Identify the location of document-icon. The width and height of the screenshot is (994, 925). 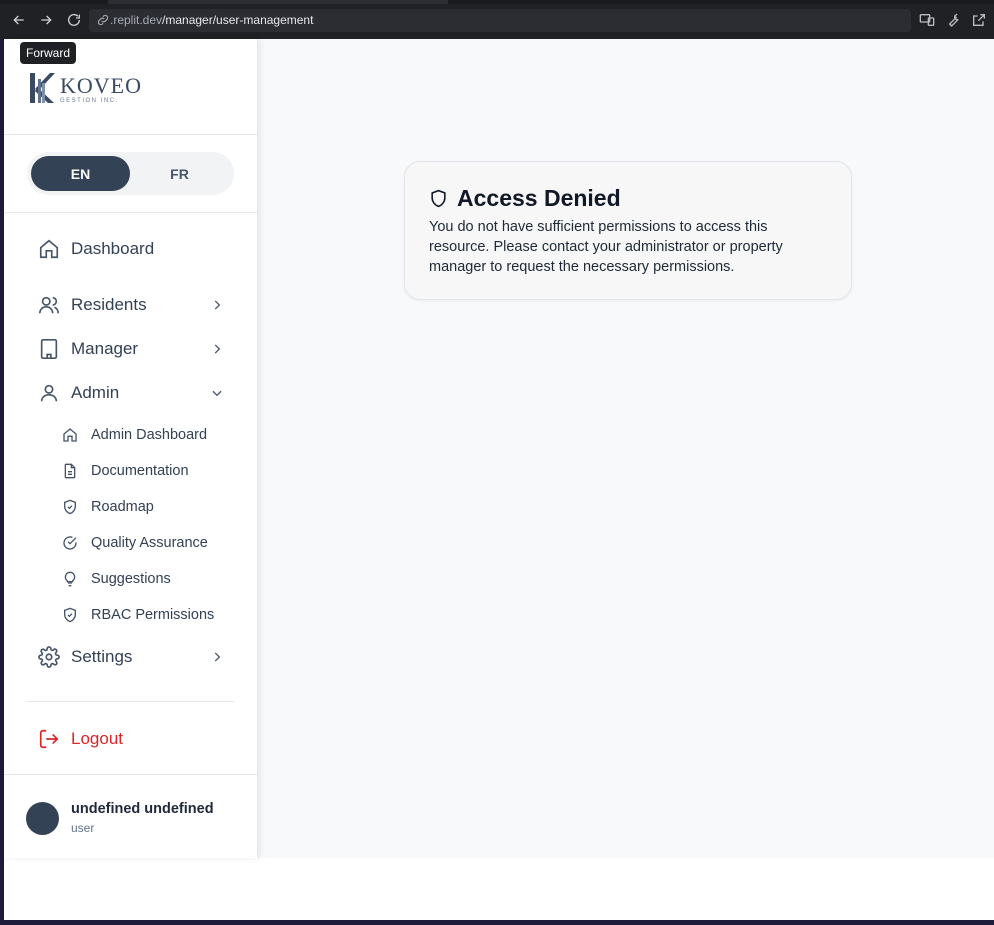
(70, 471).